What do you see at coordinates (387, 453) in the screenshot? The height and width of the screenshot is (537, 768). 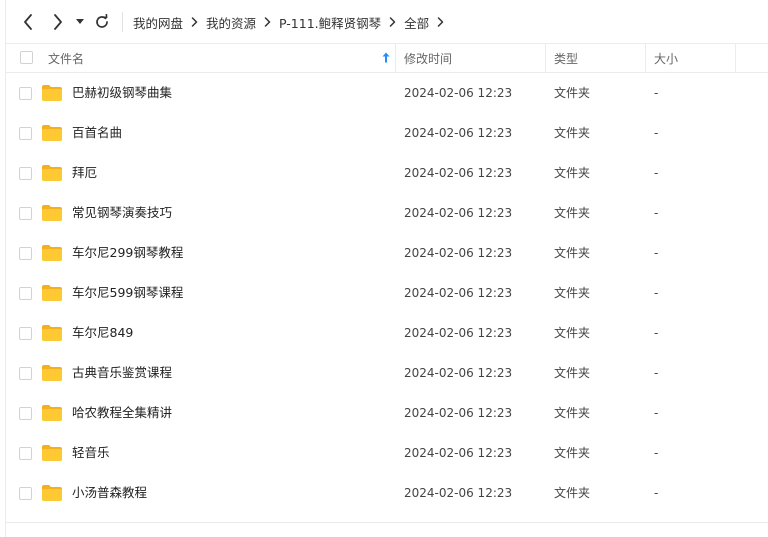 I see `file-row: 轻音乐 2024-02-06 12:23 文件夹 -` at bounding box center [387, 453].